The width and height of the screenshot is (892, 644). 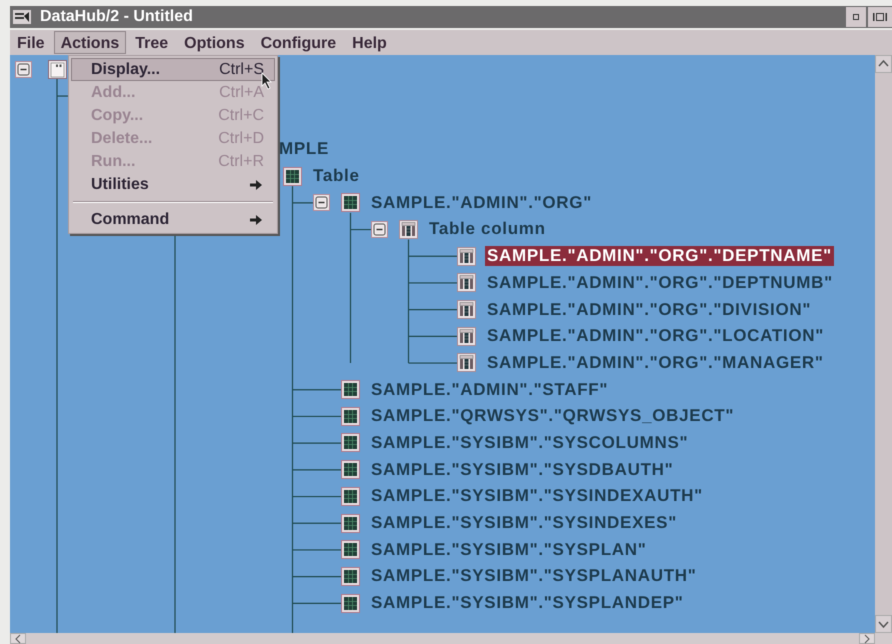 What do you see at coordinates (299, 42) in the screenshot?
I see `menu-bar-item: Configure` at bounding box center [299, 42].